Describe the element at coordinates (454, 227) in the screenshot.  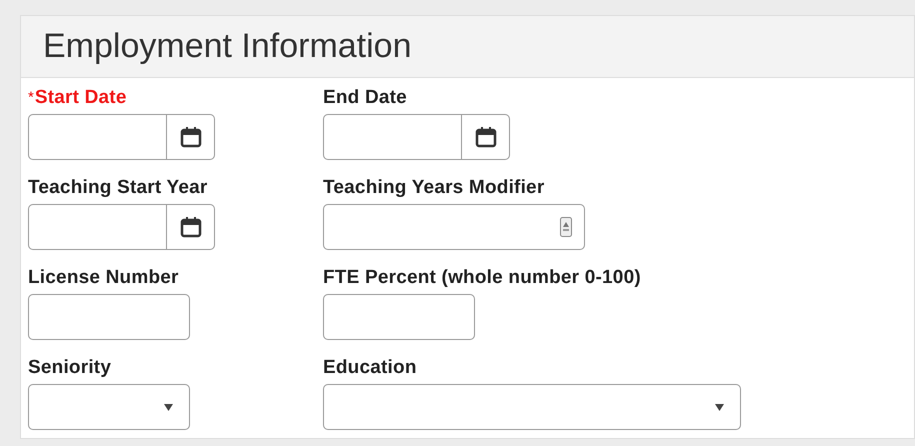
I see `number-field` at that location.